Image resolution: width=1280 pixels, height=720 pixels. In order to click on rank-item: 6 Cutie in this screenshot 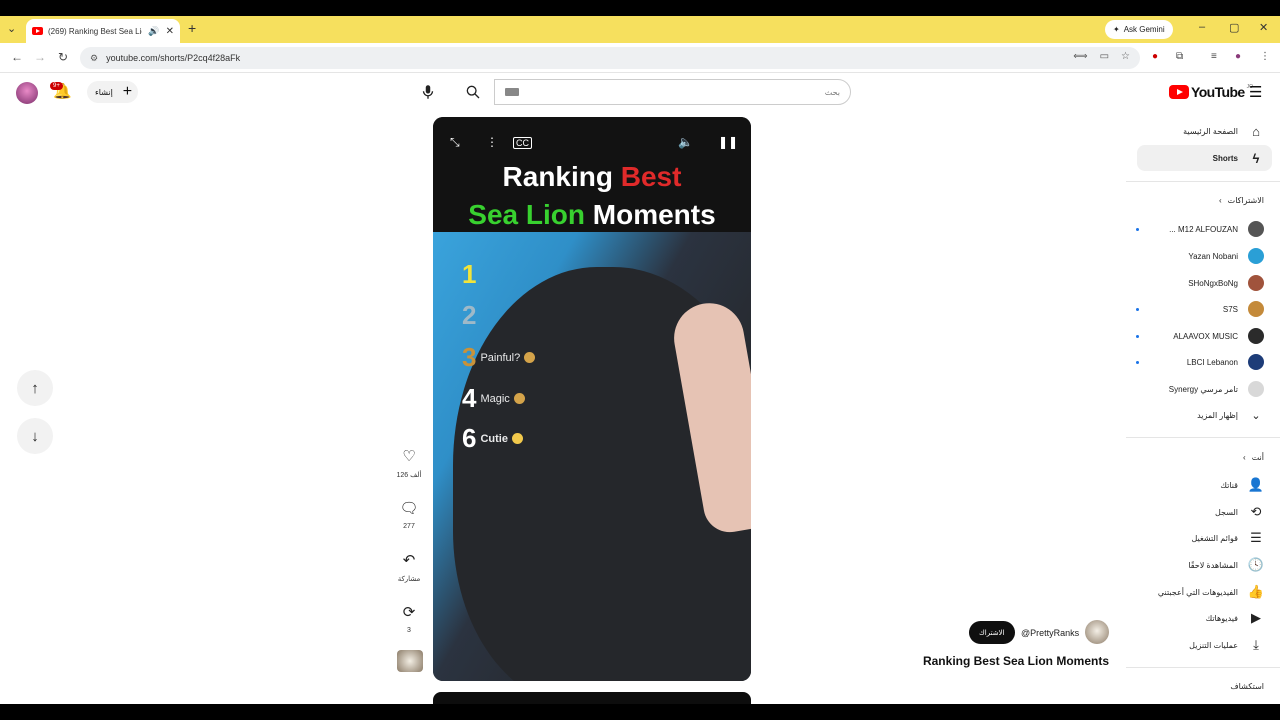, I will do `click(492, 438)`.